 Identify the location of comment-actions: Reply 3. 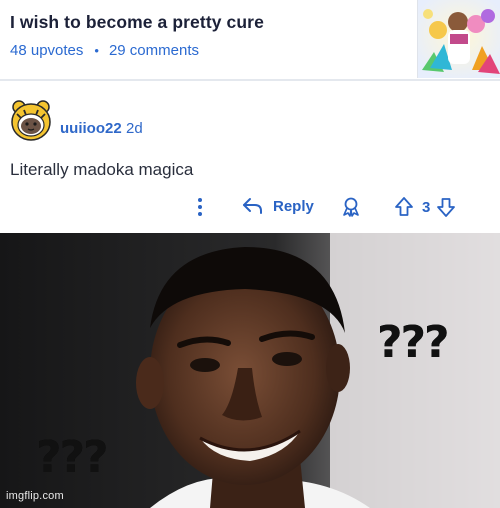
(250, 208).